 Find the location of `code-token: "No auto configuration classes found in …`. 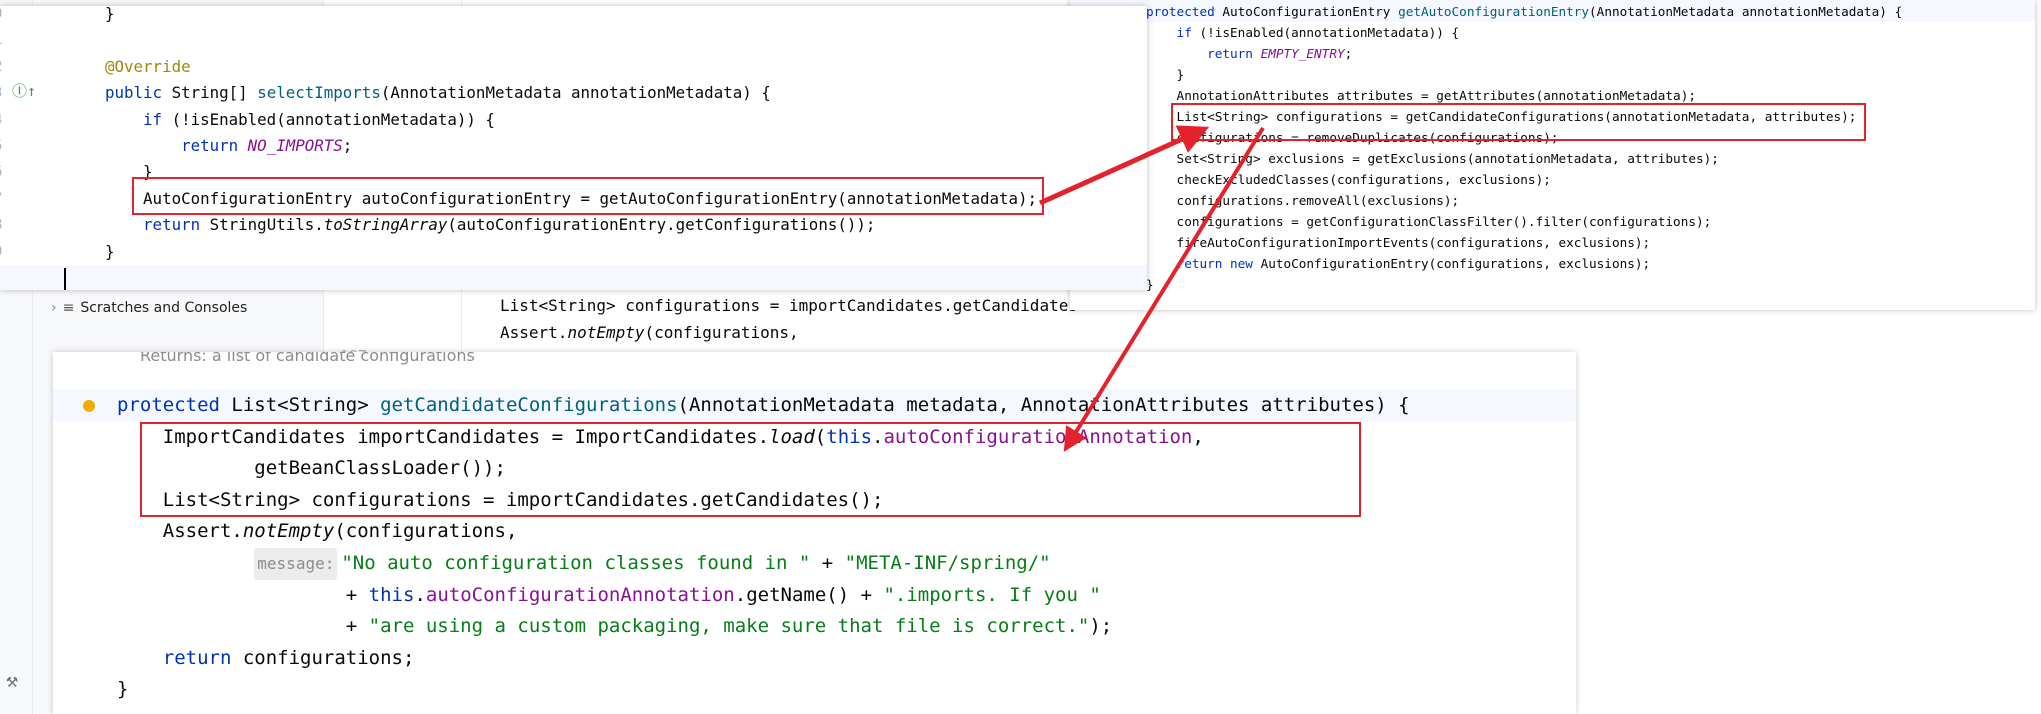

code-token: "No auto configuration classes found in … is located at coordinates (576, 563).